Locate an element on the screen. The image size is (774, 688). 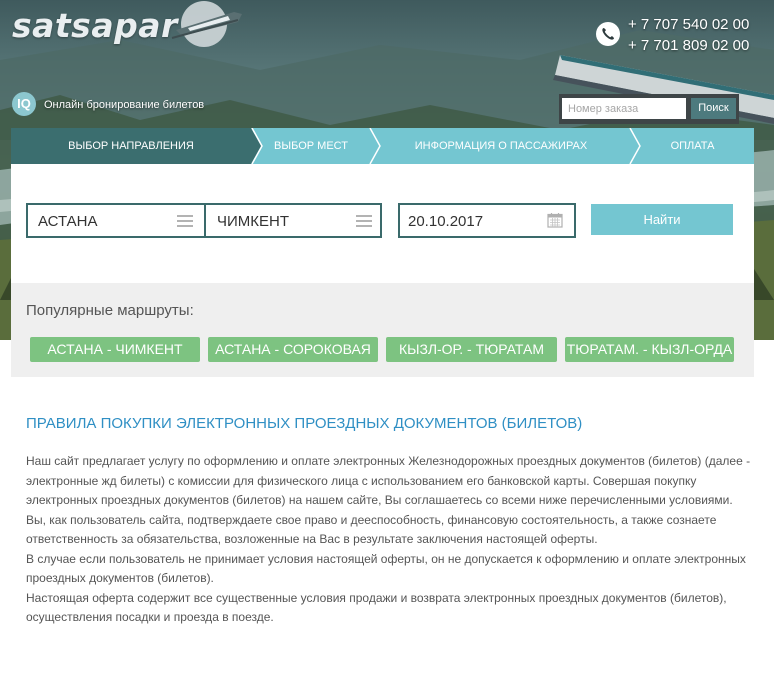
order-number-input is located at coordinates (624, 108).